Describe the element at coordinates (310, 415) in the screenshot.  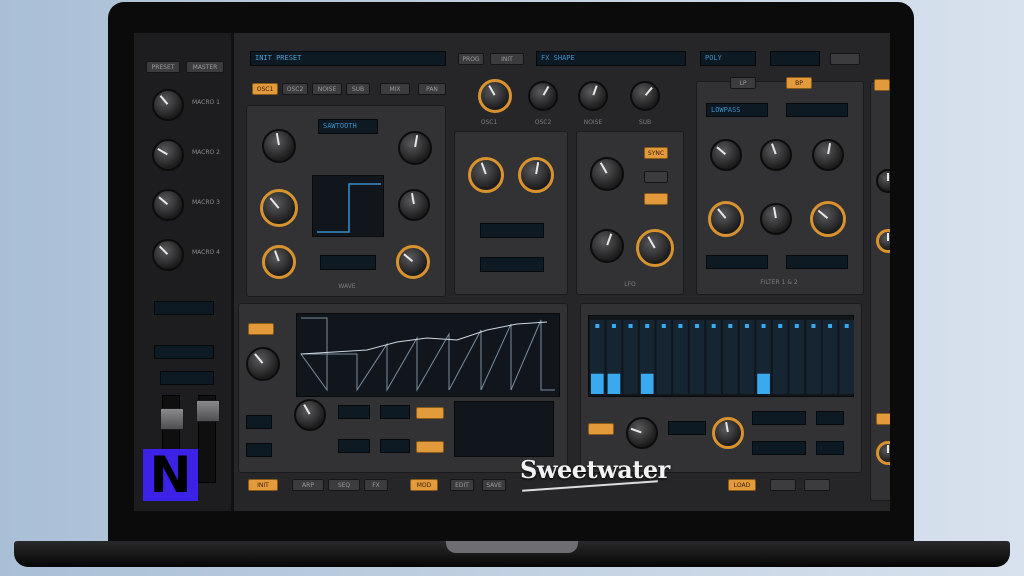
I see `env-attack-knob` at that location.